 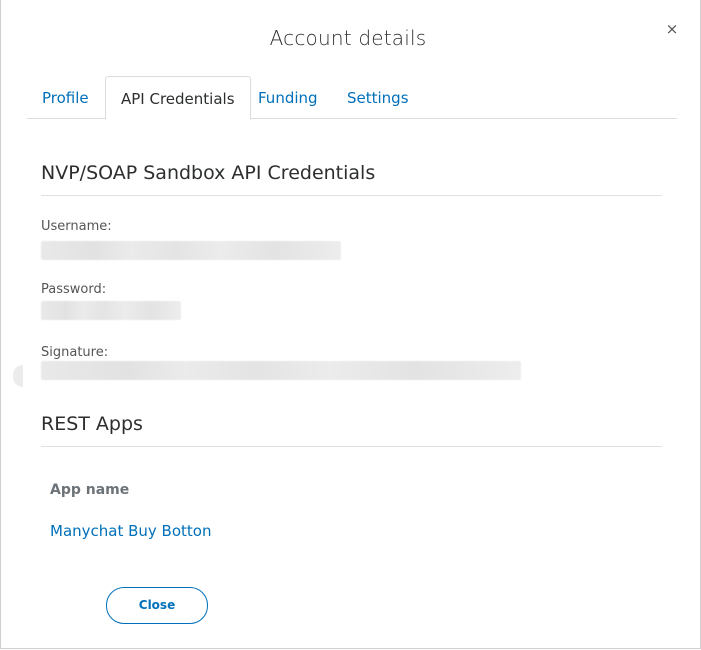 What do you see at coordinates (74, 289) in the screenshot?
I see `password-label: Password:` at bounding box center [74, 289].